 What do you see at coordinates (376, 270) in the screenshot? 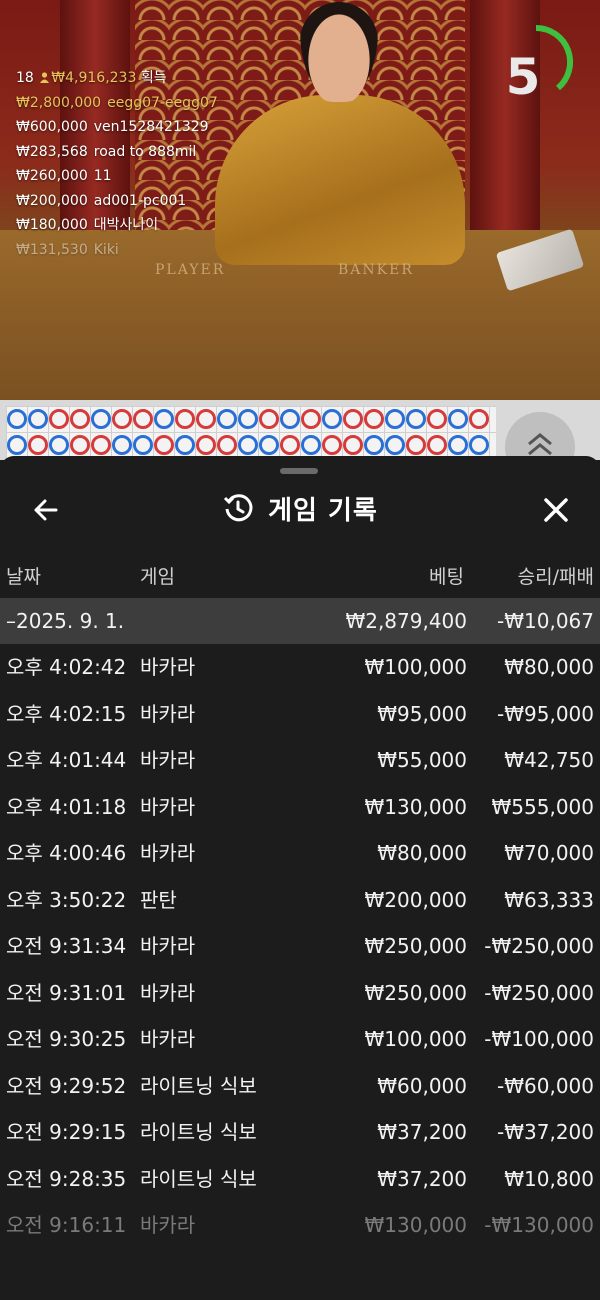
I see `banker-area-label: BANKER` at bounding box center [376, 270].